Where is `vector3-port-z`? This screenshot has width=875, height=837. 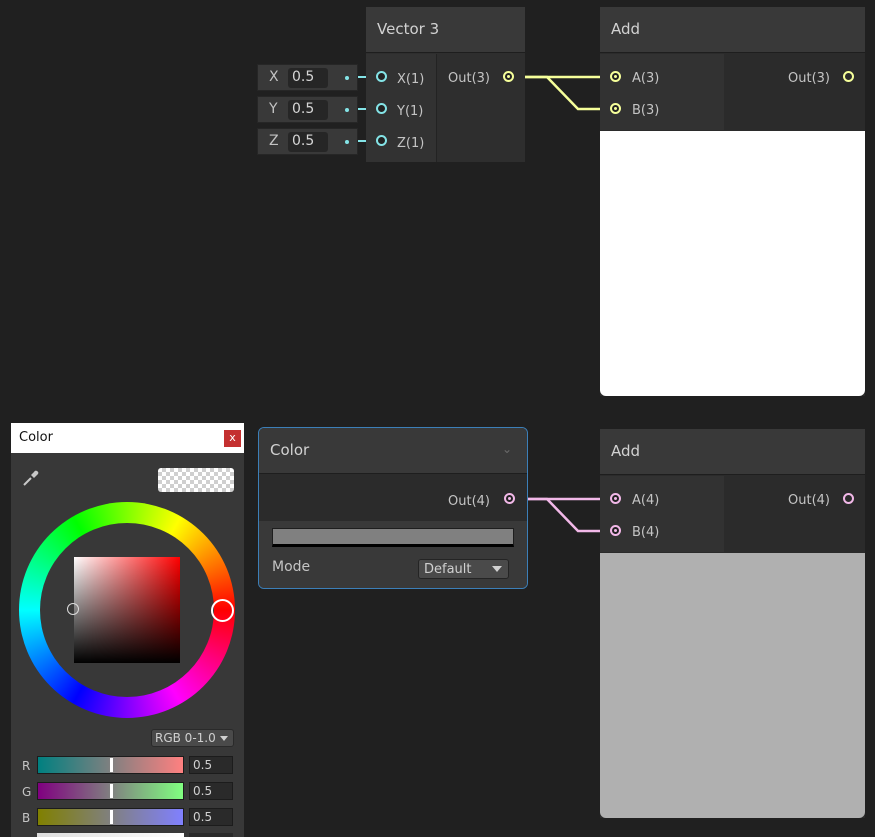 vector3-port-z is located at coordinates (381, 140).